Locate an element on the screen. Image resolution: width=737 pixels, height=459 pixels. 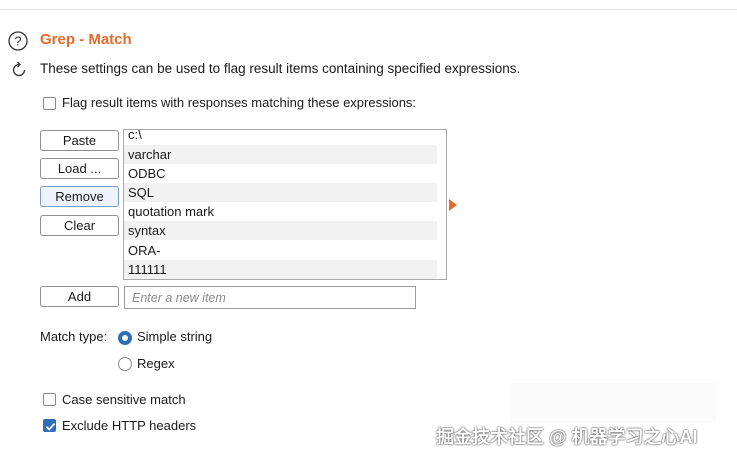
list-item: c:\ is located at coordinates (280, 137).